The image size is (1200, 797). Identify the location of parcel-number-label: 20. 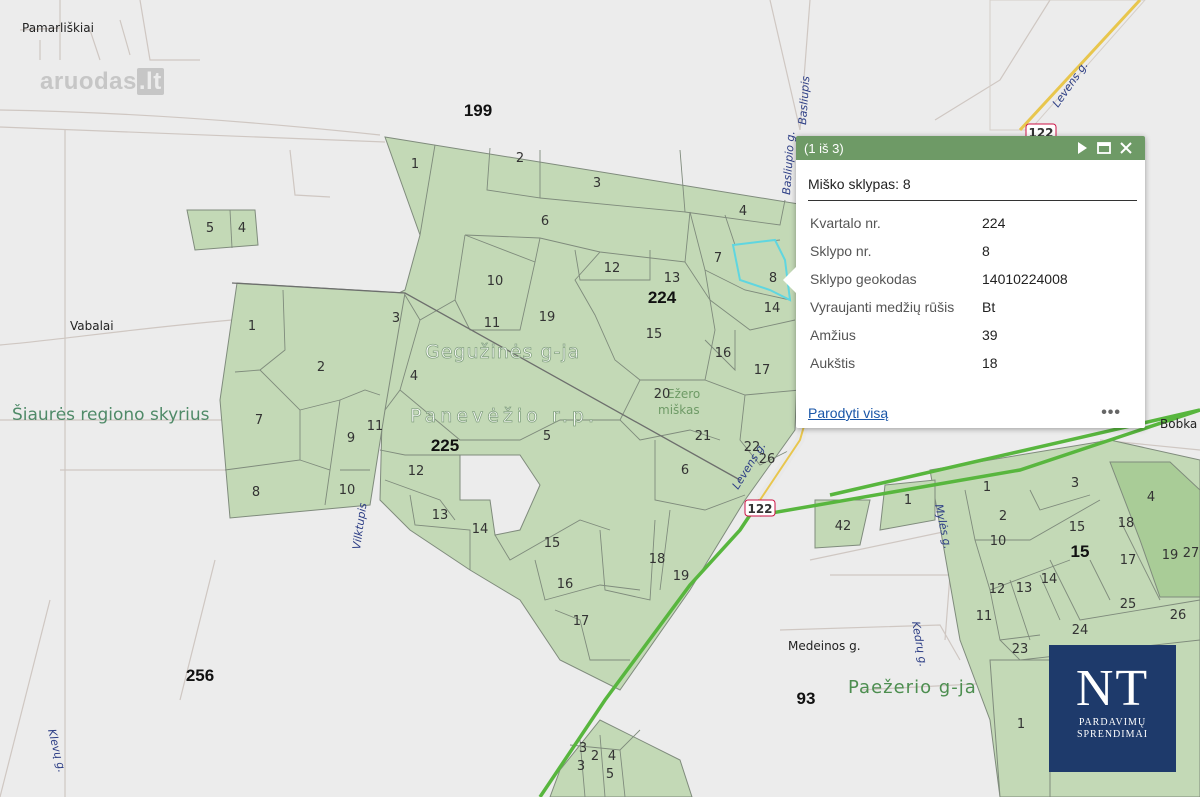
(662, 394).